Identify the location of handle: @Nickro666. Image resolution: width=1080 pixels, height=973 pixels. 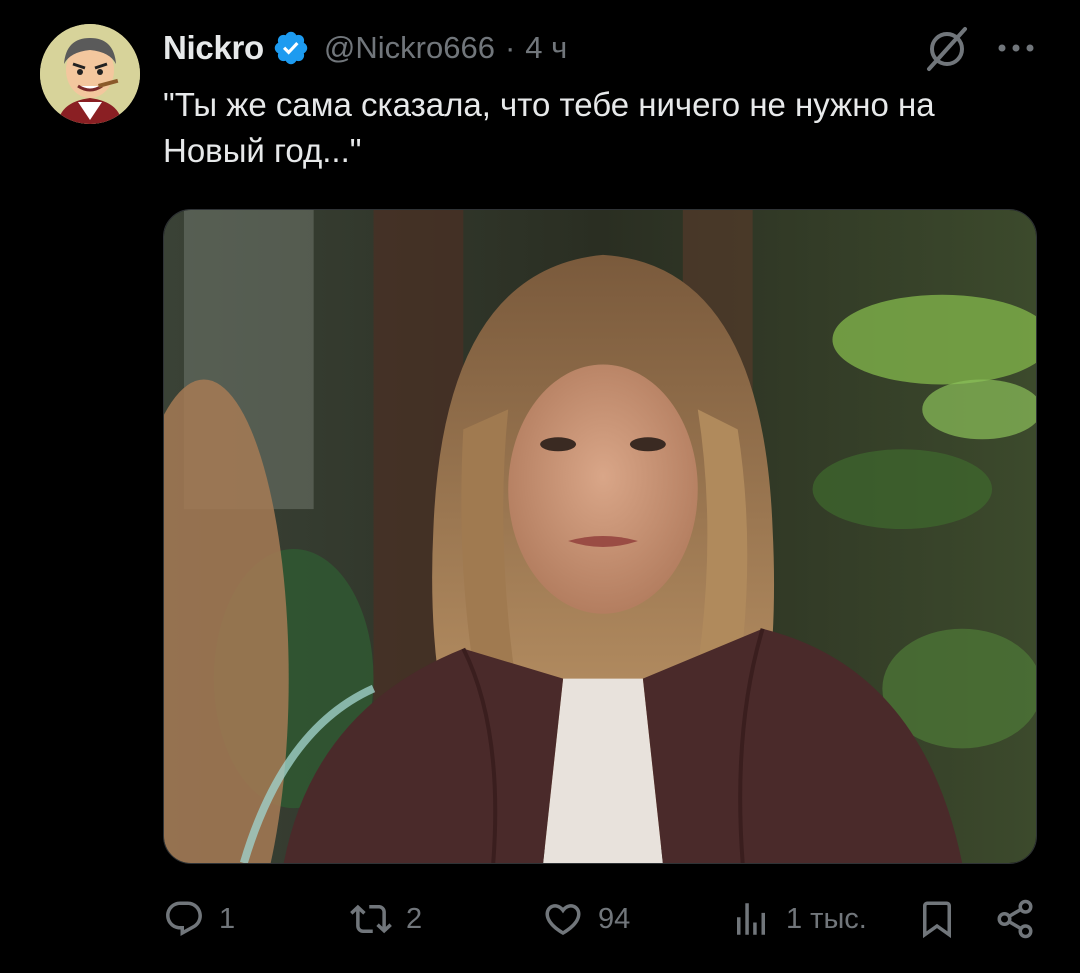
(409, 48).